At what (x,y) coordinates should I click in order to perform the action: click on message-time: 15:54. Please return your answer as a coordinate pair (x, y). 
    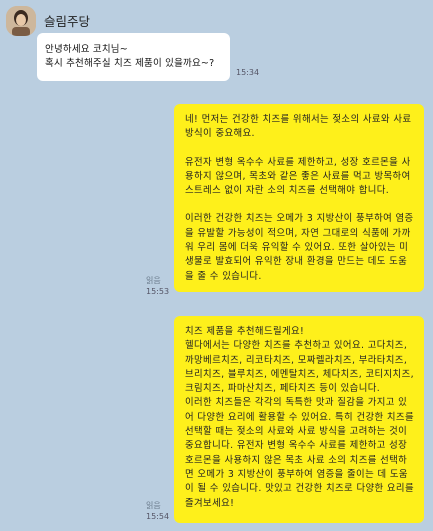
    Looking at the image, I should click on (158, 516).